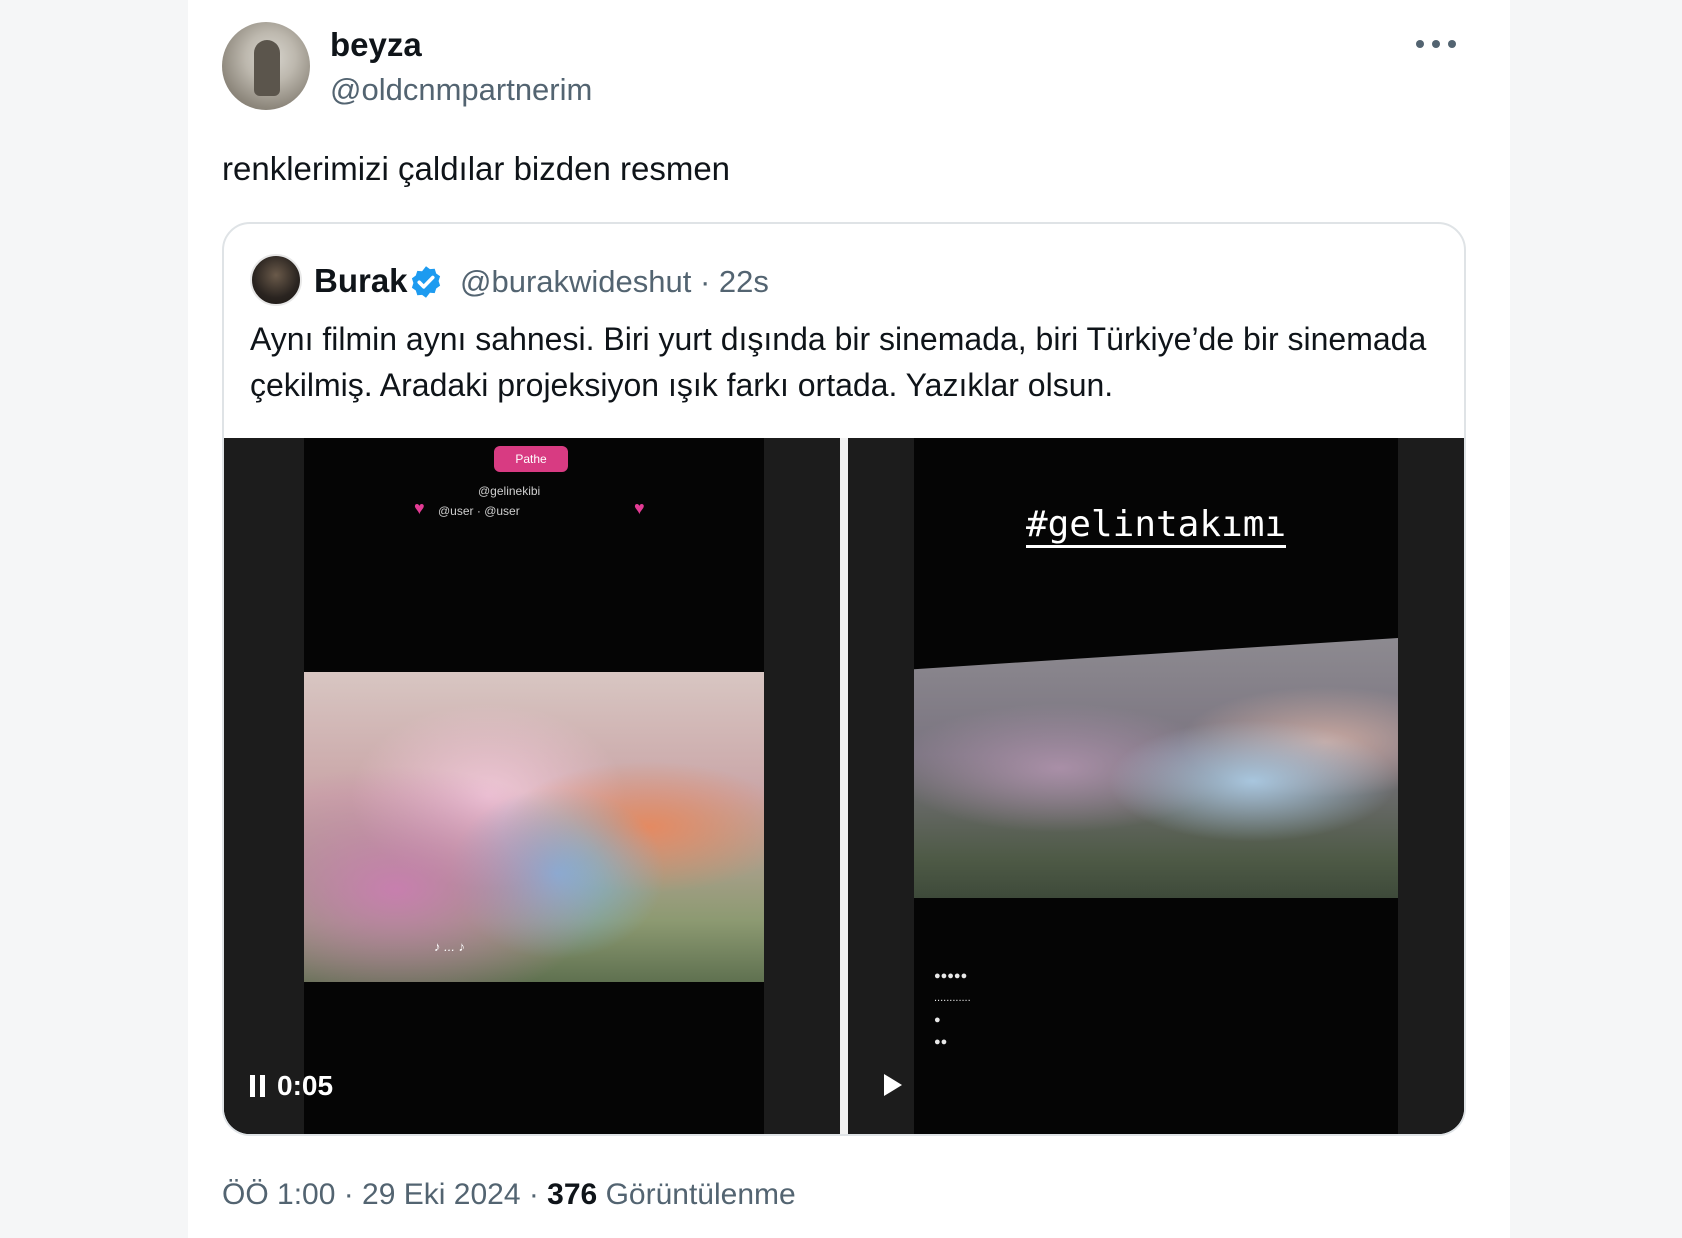 This screenshot has height=1238, width=1682. I want to click on pause-icon, so click(257, 1086).